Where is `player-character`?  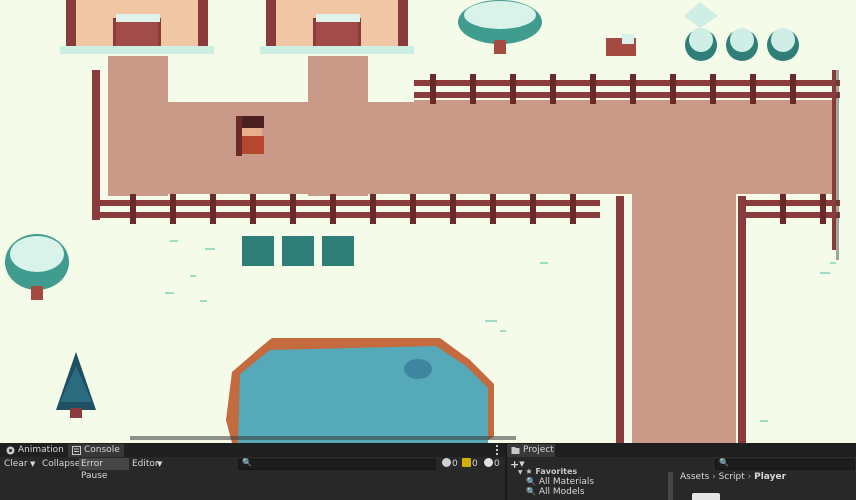
player-character is located at coordinates (250, 136).